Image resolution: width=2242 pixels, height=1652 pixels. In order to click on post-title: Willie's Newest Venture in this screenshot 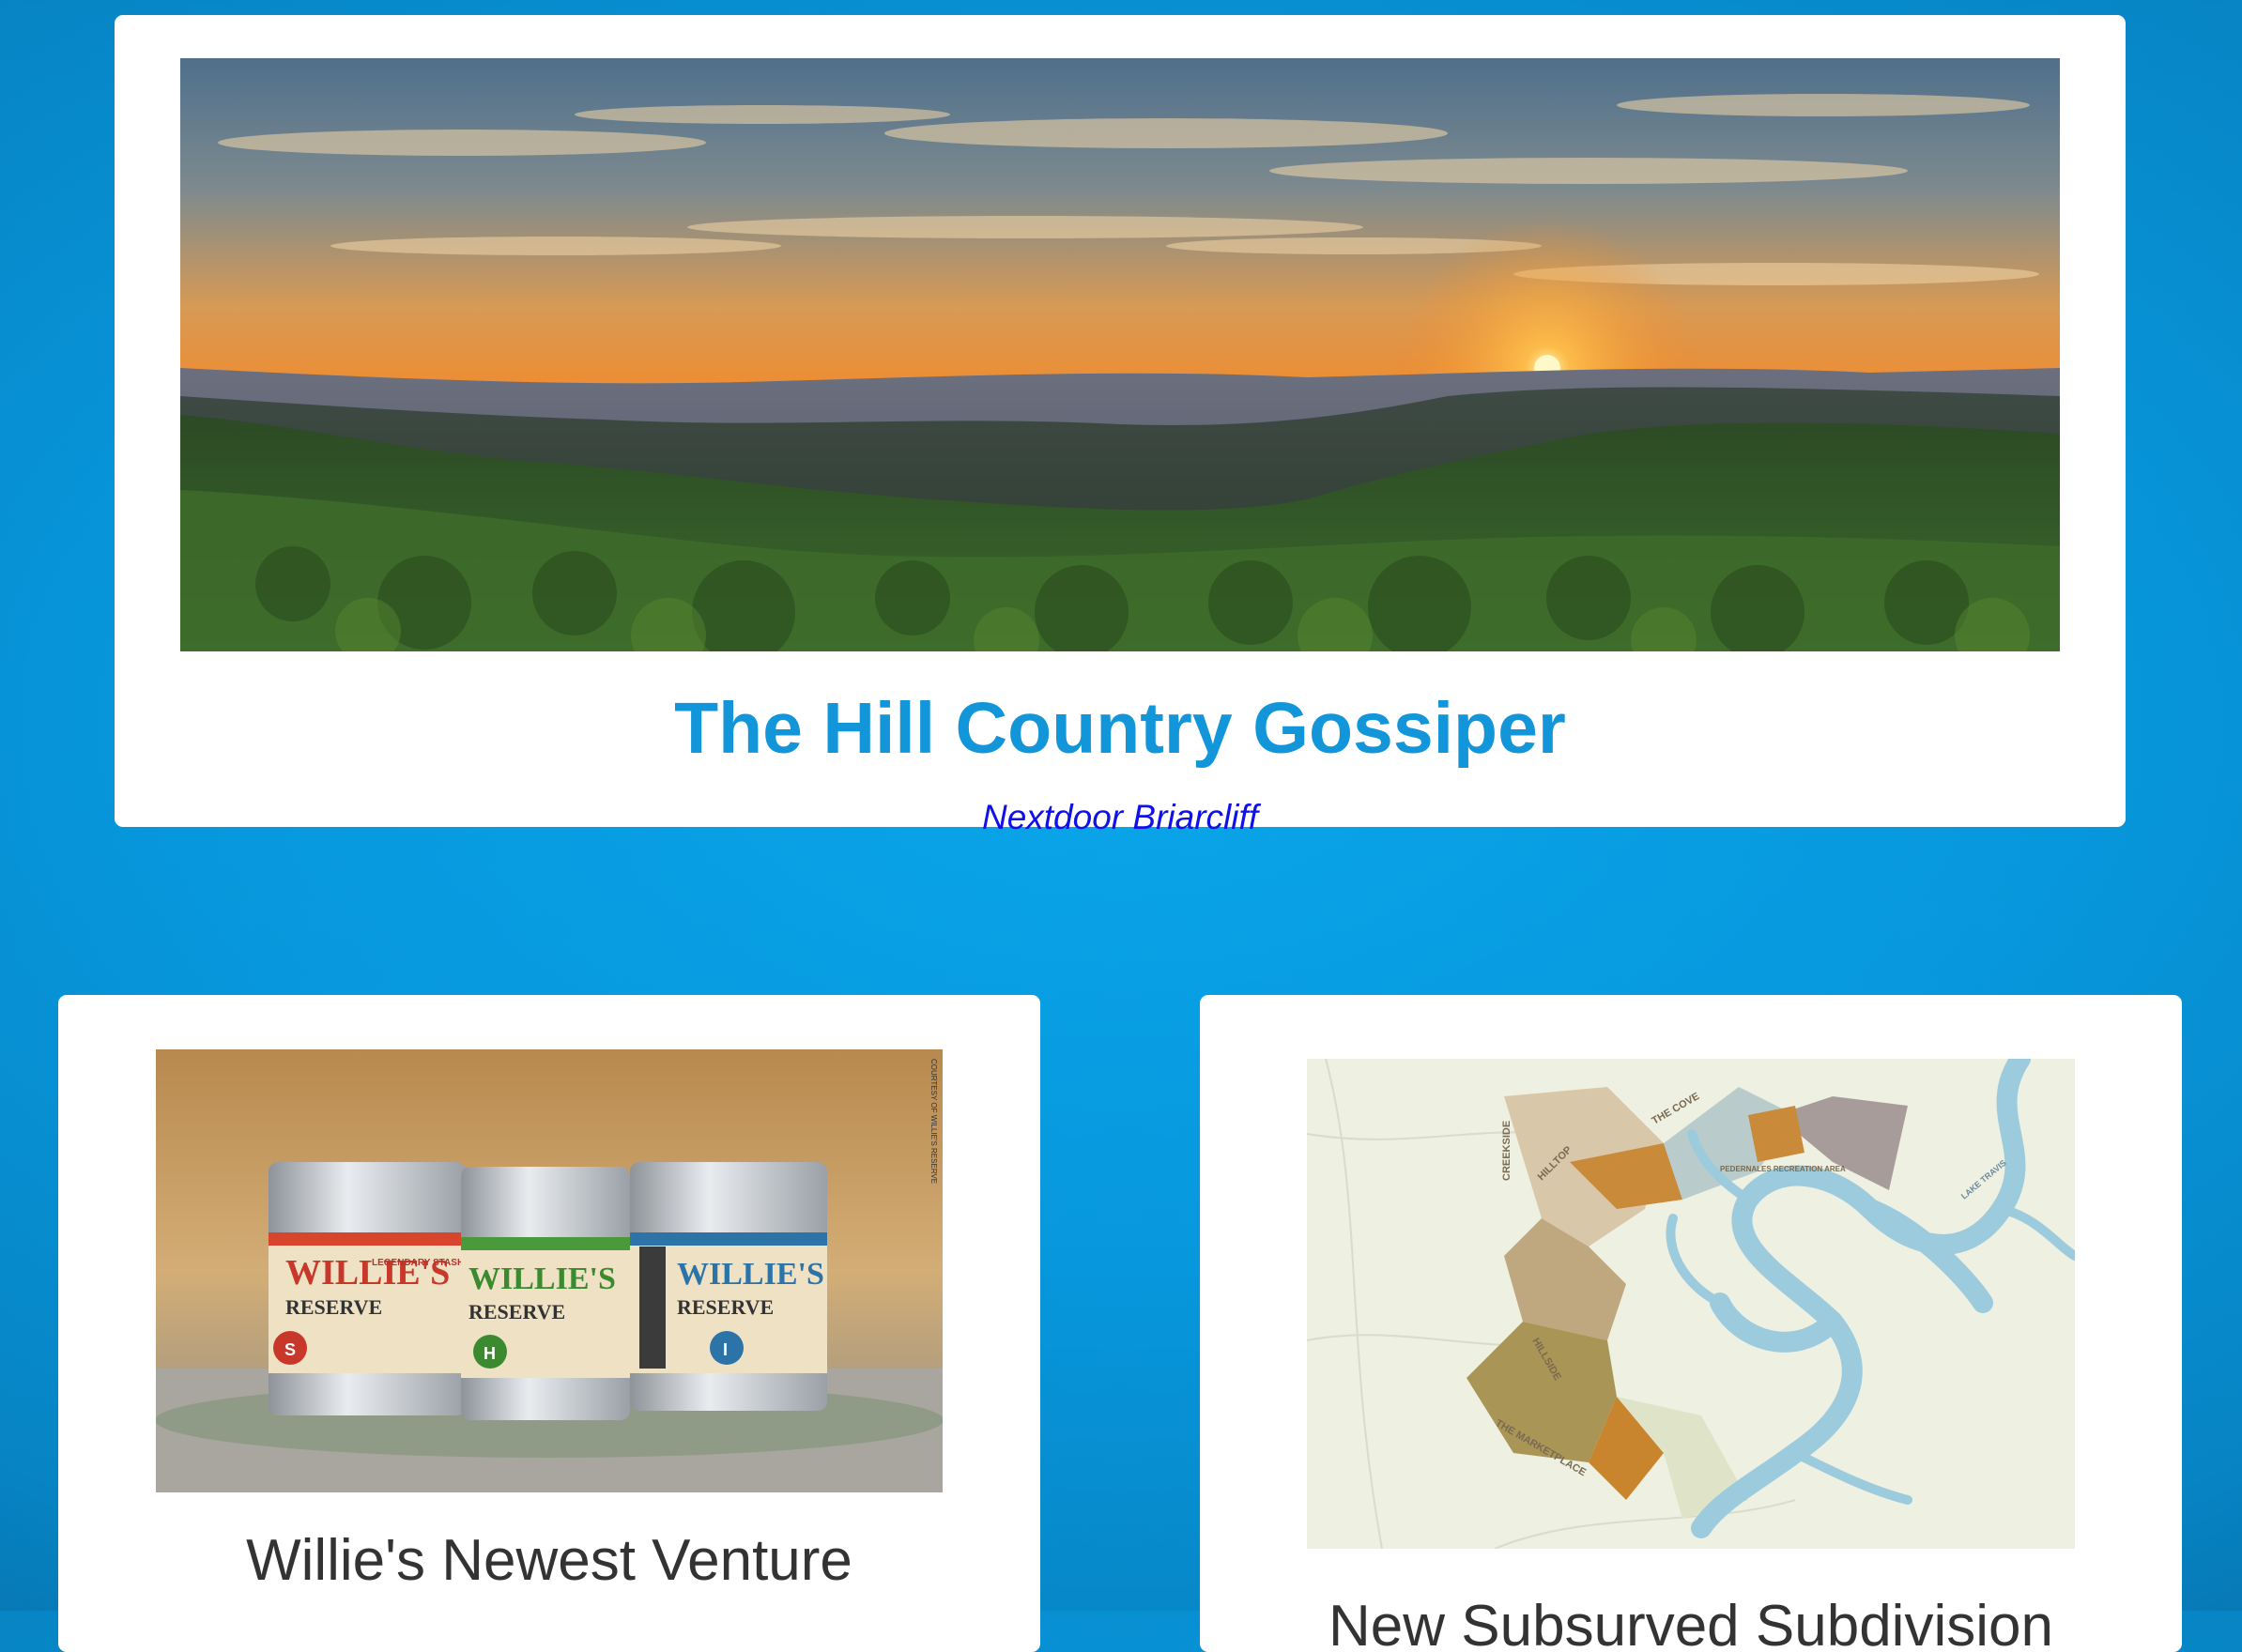, I will do `click(549, 1561)`.